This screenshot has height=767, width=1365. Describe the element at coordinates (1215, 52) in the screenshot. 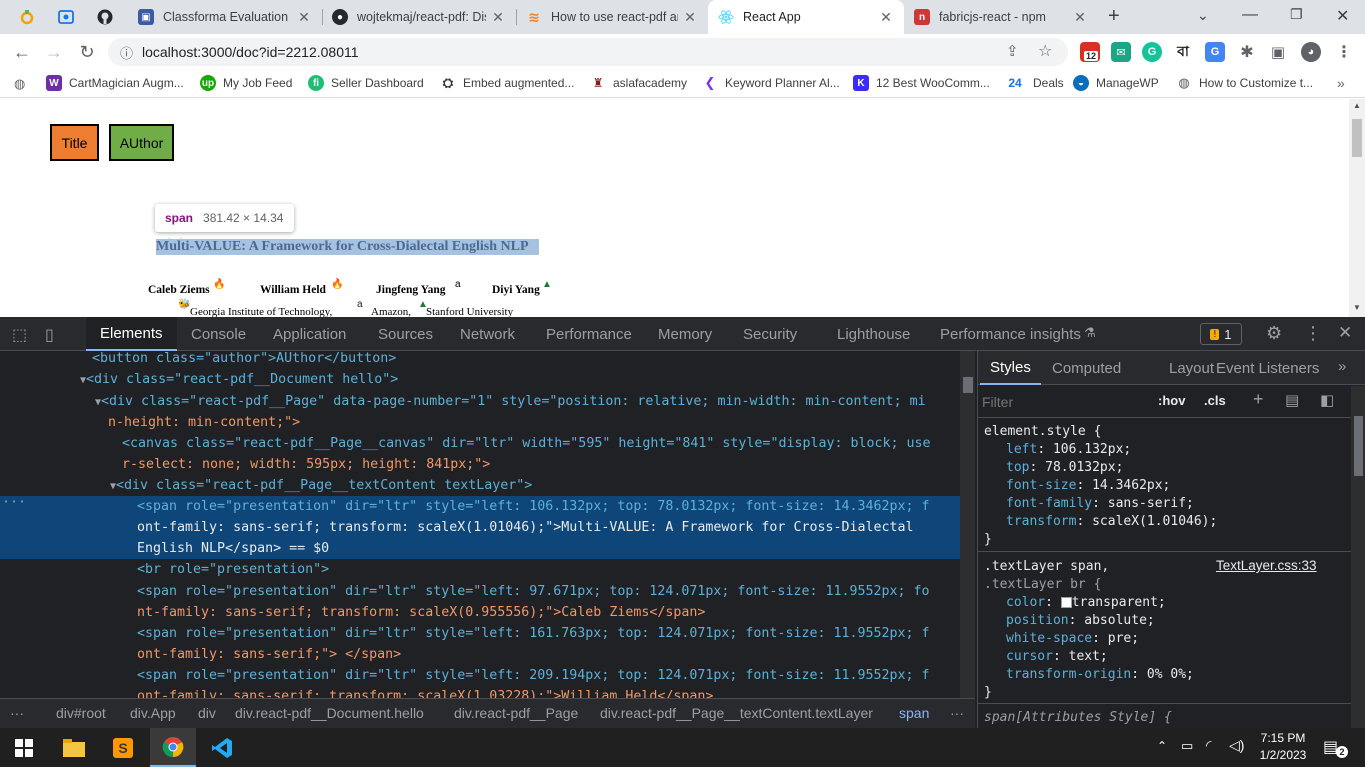

I see `translate-icon: G` at that location.